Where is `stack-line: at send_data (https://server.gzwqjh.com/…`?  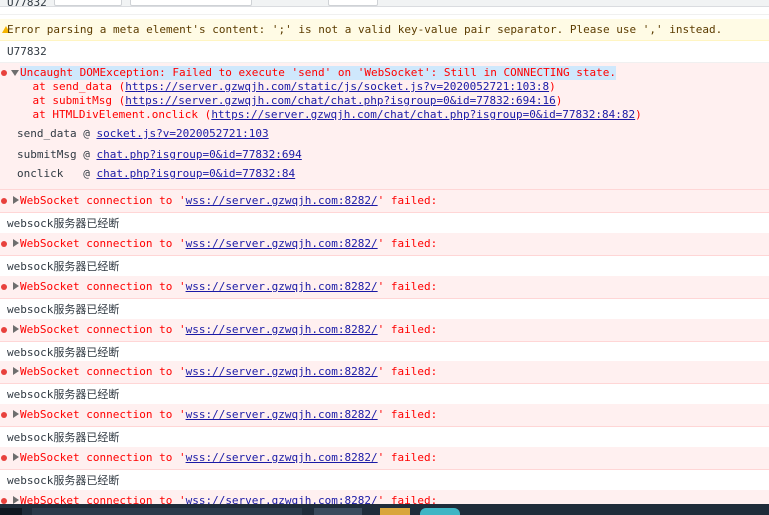 stack-line: at send_data (https://server.gzwqjh.com/… is located at coordinates (281, 86).